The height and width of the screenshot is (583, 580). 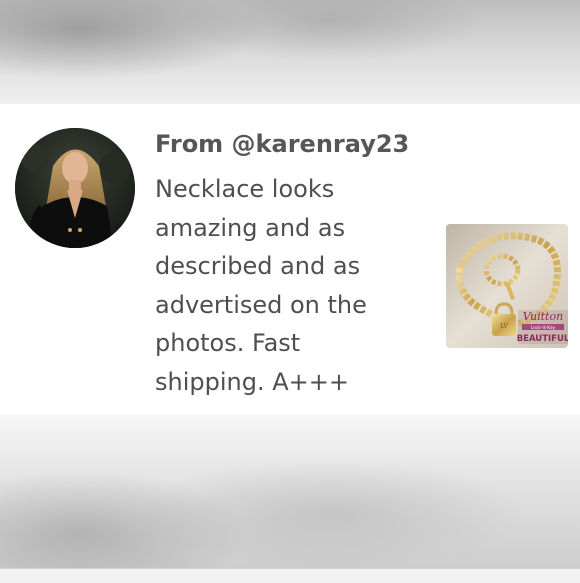 I want to click on review-author-label: From @karenray23, so click(x=282, y=144).